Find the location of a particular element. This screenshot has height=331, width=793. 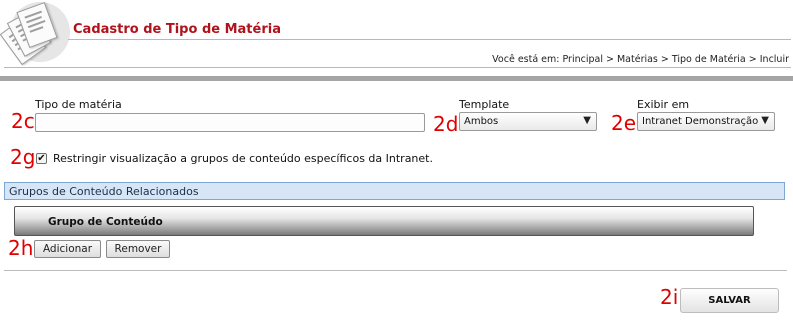

exibir-em-label: Exibir em is located at coordinates (663, 104).